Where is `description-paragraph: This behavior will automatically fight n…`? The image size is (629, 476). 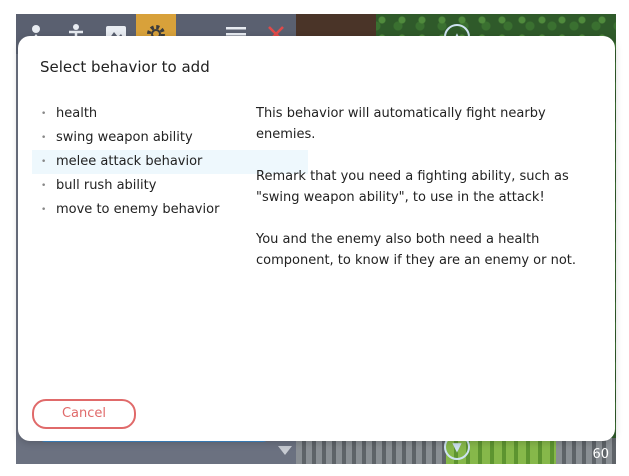 description-paragraph: This behavior will automatically fight n… is located at coordinates (401, 124).